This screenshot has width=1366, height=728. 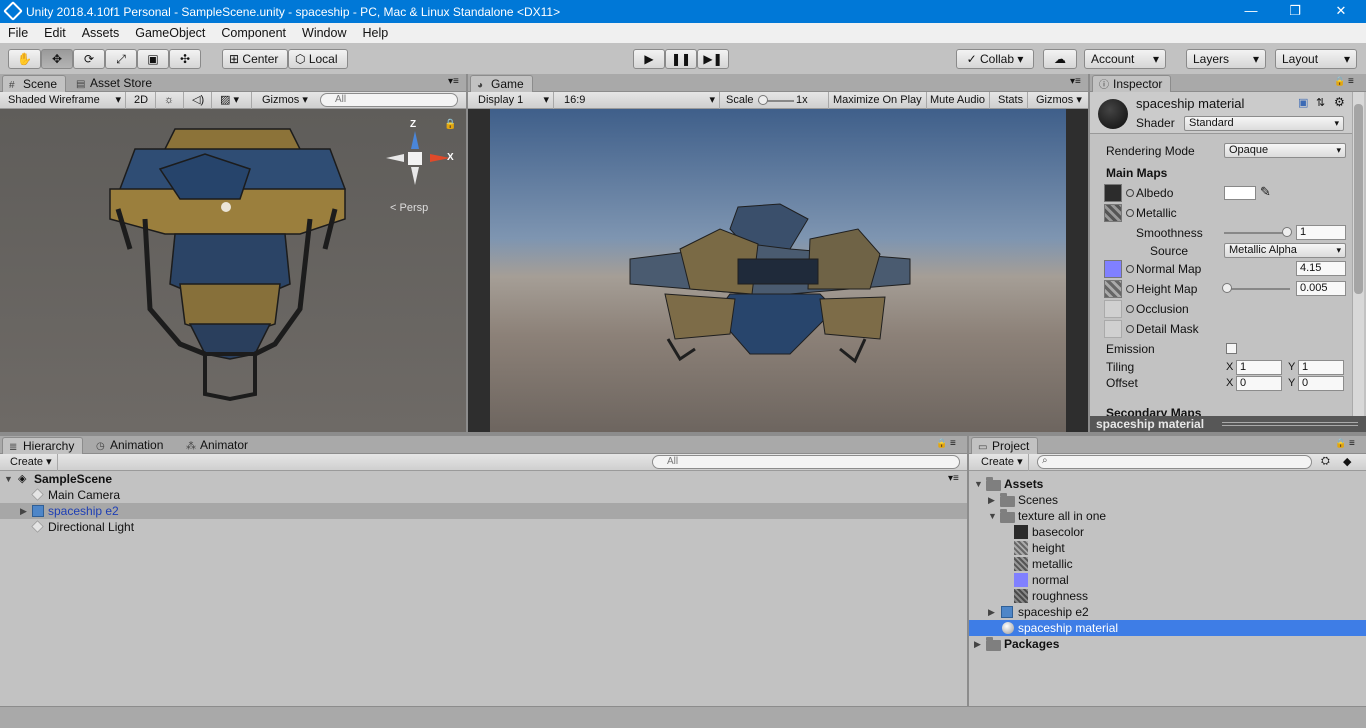 I want to click on height-map-texture-slot, so click(x=1113, y=289).